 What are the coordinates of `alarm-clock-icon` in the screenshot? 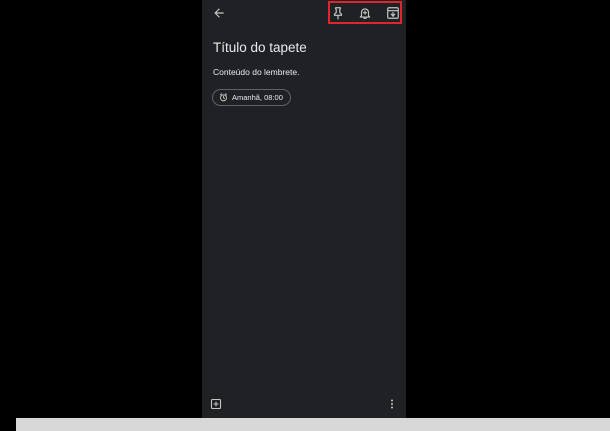 It's located at (223, 97).